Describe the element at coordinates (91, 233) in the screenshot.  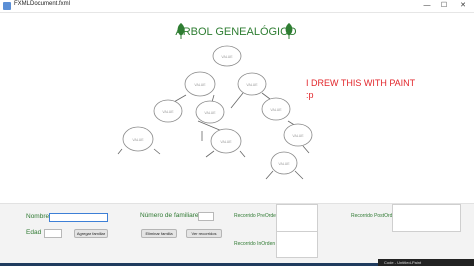
I see `agregar-familiar-button: Agregar familiar` at that location.